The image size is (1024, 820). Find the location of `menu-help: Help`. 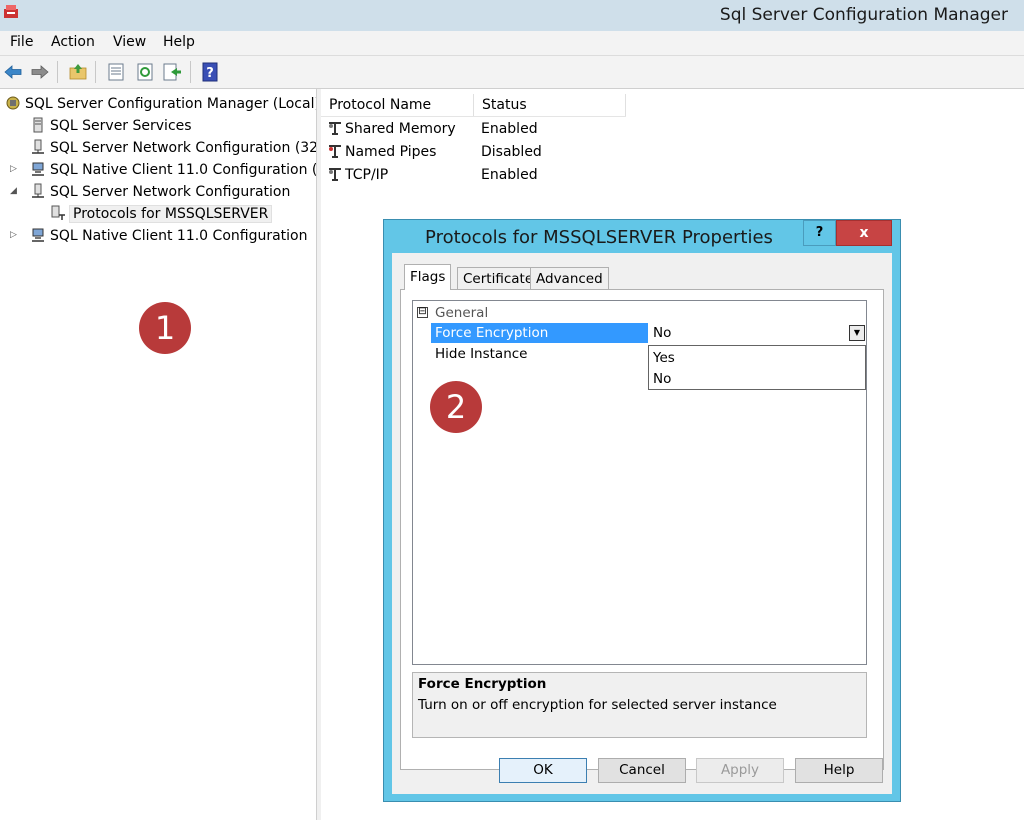

menu-help: Help is located at coordinates (179, 42).